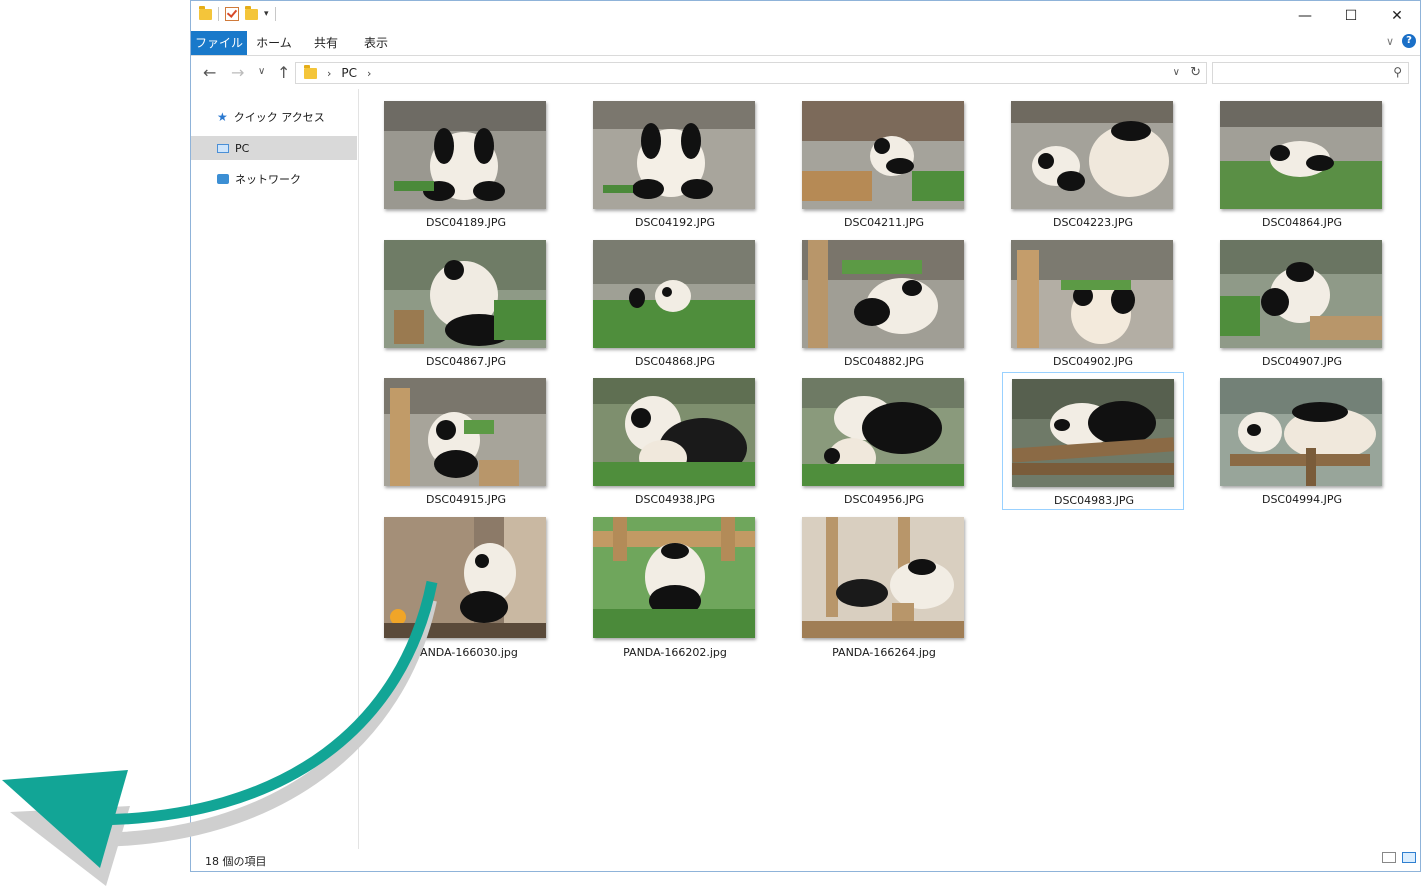  Describe the element at coordinates (884, 361) in the screenshot. I see `file-name: DSC04882.JPG` at that location.